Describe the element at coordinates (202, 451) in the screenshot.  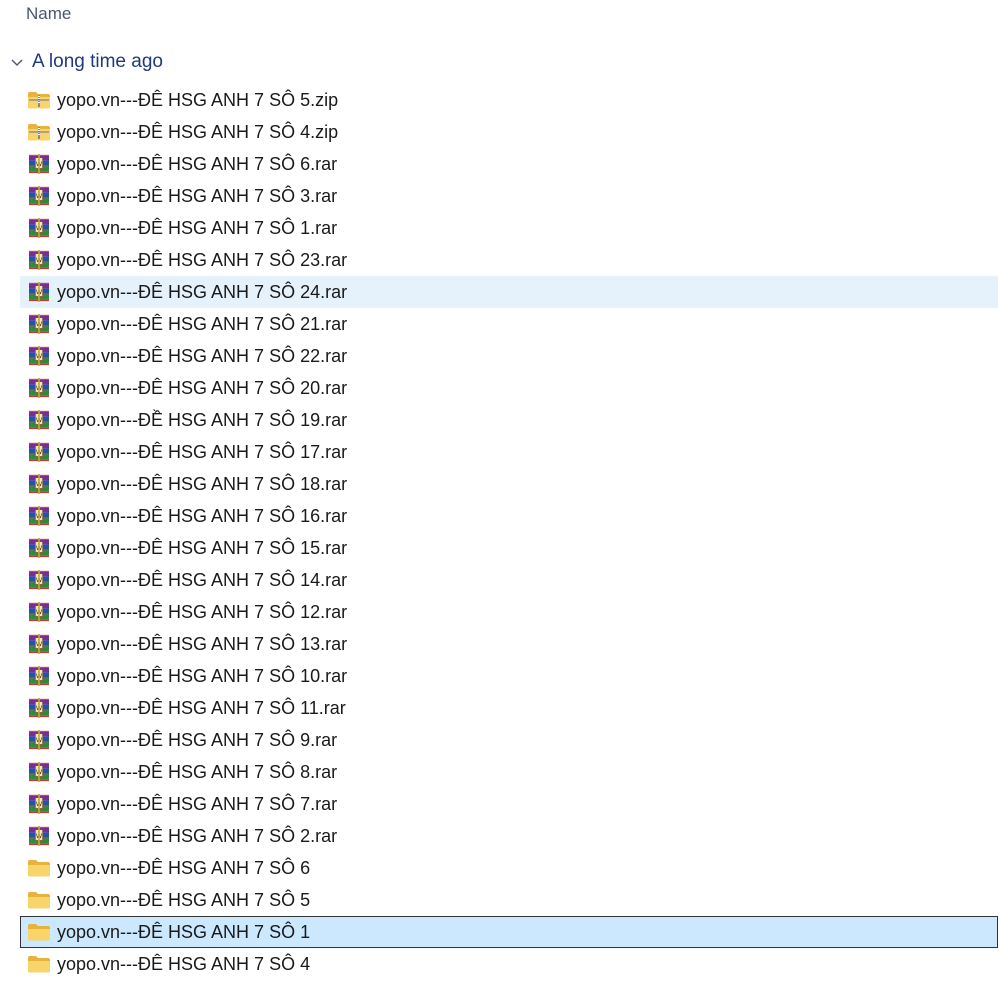
I see `file-name: yopo.vn---ĐÊ HSG ANH 7 SÔ 17.rar` at that location.